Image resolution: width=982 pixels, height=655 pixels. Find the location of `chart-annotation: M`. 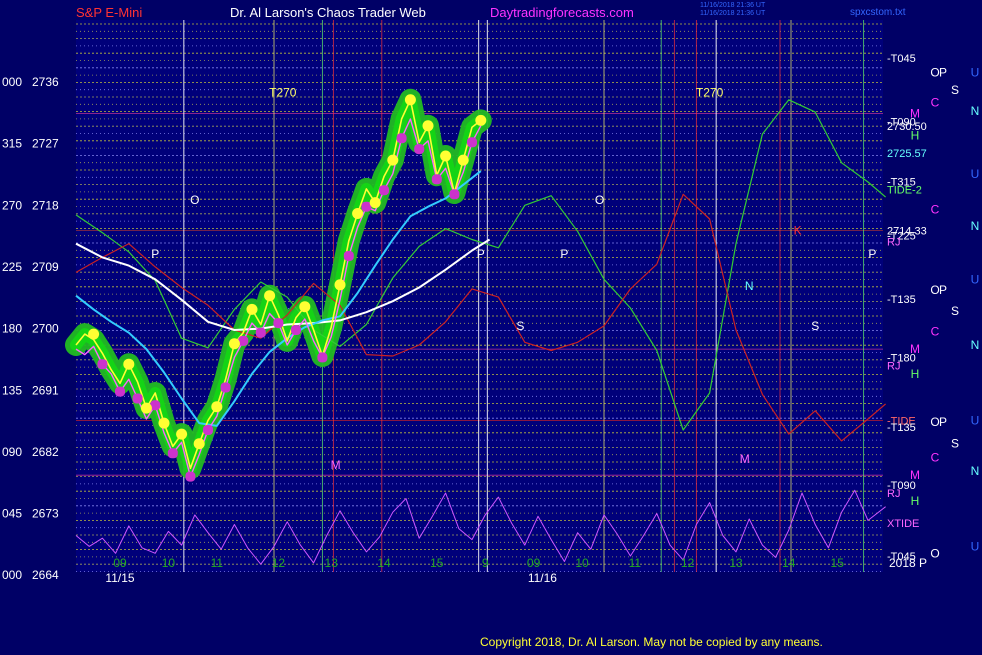

chart-annotation: M is located at coordinates (745, 459).